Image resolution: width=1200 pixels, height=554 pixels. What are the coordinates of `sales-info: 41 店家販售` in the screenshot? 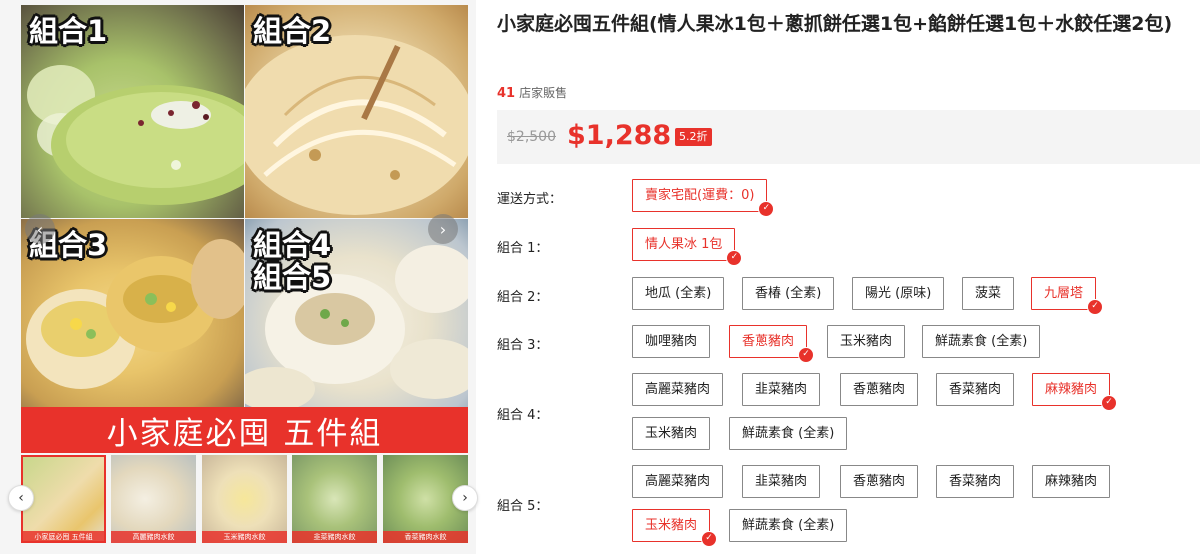 It's located at (532, 92).